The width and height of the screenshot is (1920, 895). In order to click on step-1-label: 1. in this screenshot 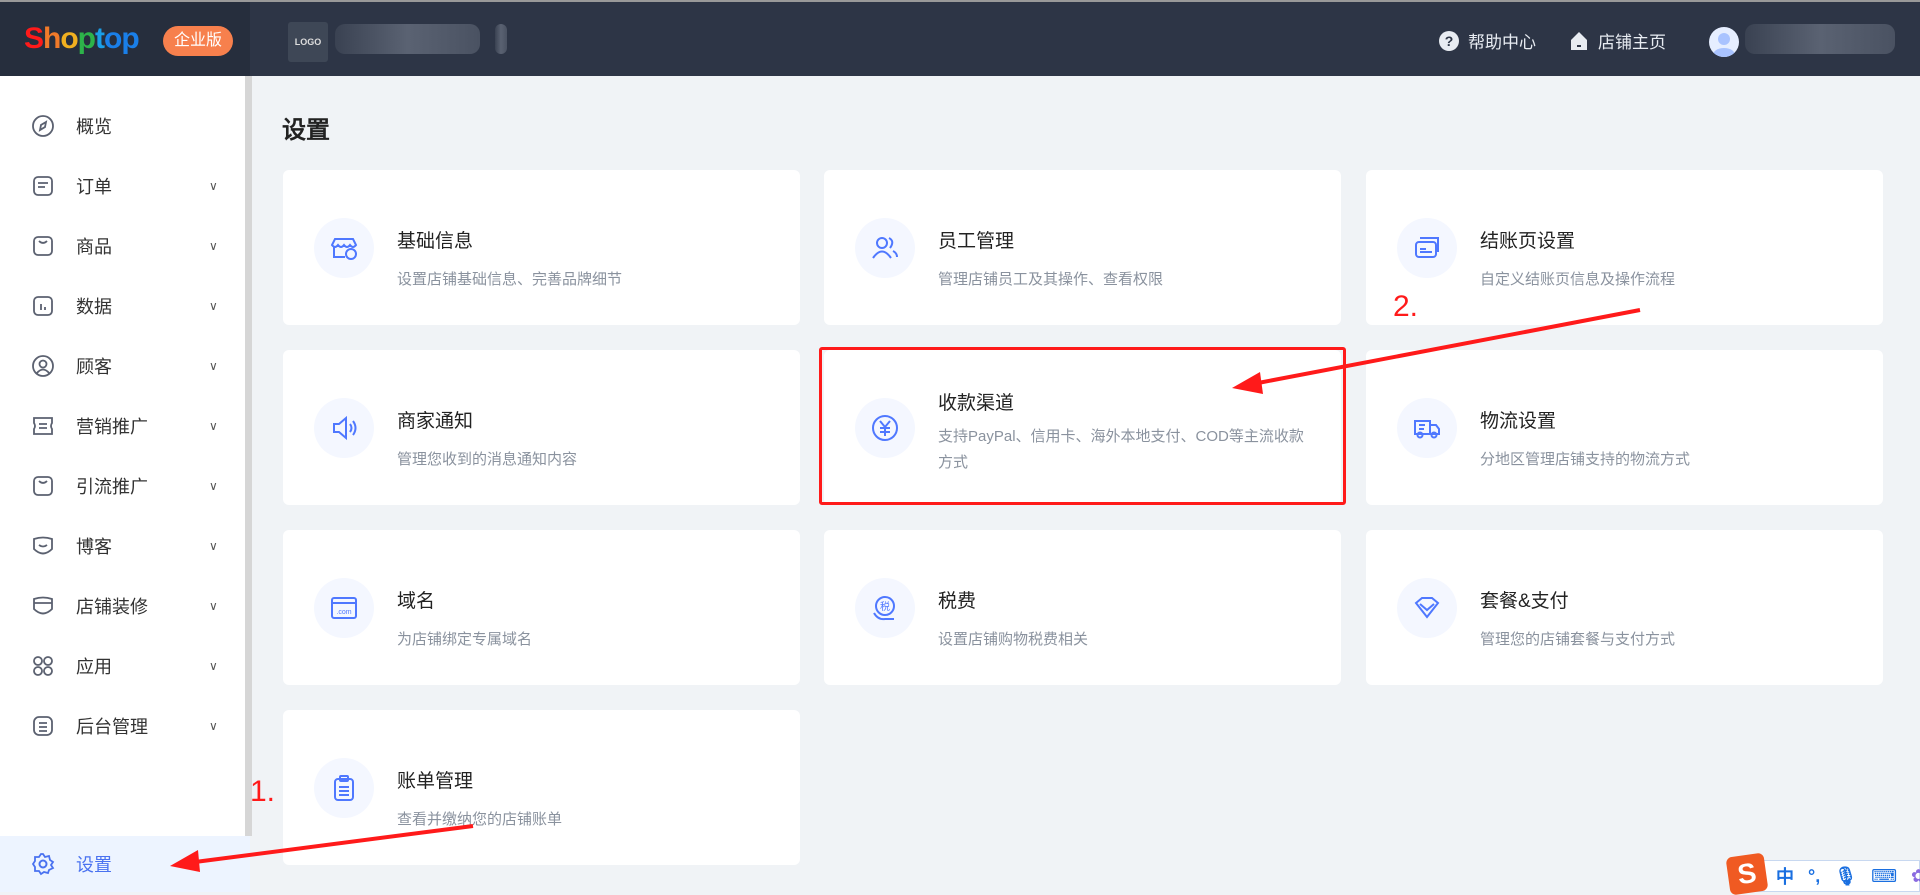, I will do `click(263, 791)`.